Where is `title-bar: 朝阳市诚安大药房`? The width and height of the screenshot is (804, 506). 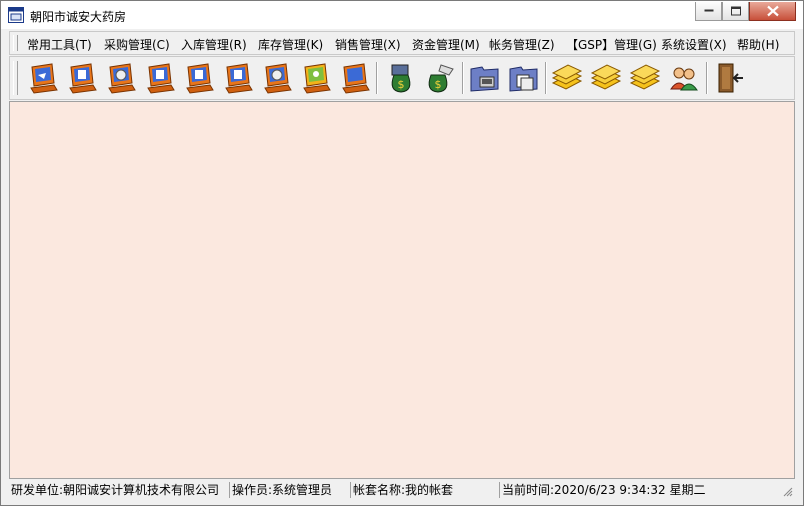
title-bar: 朝阳市诚安大药房 is located at coordinates (402, 15).